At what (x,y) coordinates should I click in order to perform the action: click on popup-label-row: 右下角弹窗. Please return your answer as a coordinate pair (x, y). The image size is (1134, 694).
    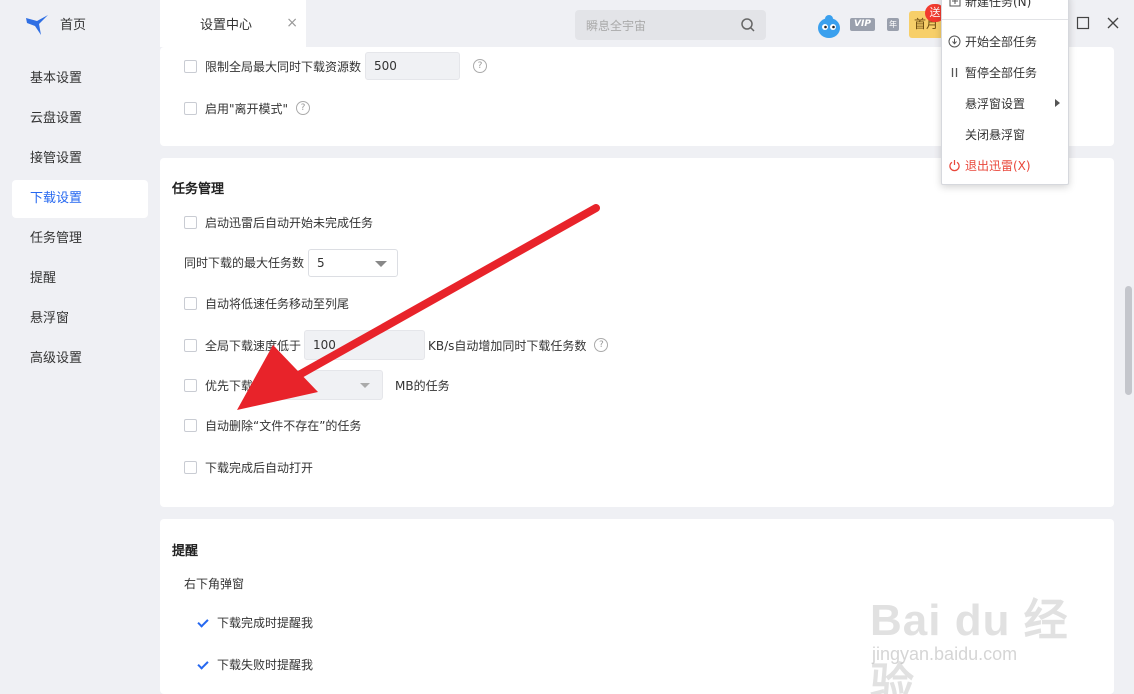
    Looking at the image, I should click on (214, 583).